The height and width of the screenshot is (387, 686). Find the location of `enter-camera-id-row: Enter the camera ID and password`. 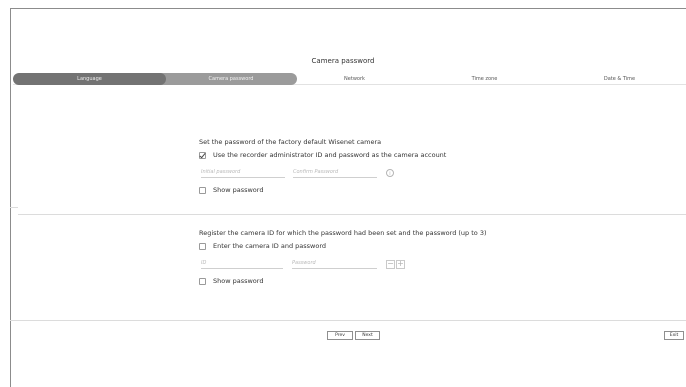

enter-camera-id-row: Enter the camera ID and password is located at coordinates (262, 246).